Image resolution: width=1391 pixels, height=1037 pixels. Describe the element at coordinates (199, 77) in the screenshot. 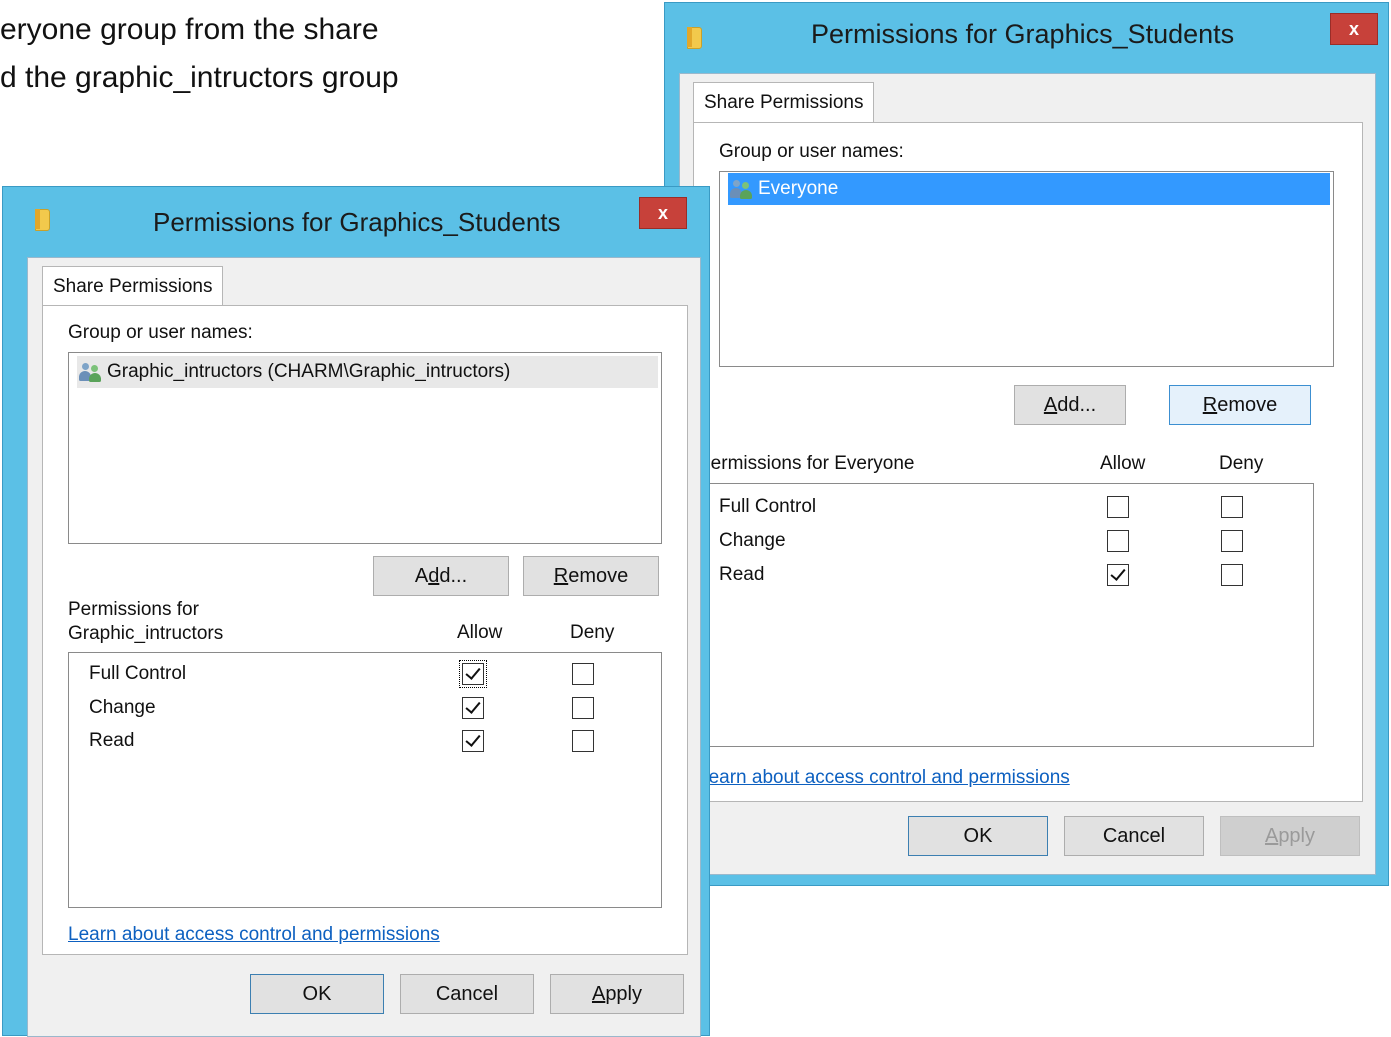

I see `slide-text-line-2: d the graphic_intructors group` at that location.